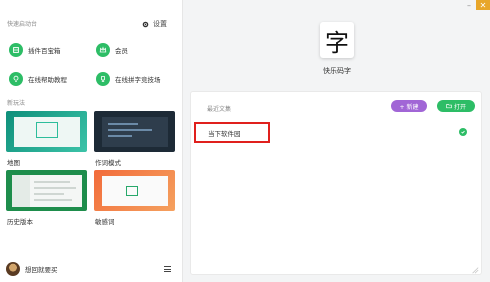 Image resolution: width=490 pixels, height=282 pixels. What do you see at coordinates (469, 5) in the screenshot?
I see `minimize-button: –` at bounding box center [469, 5].